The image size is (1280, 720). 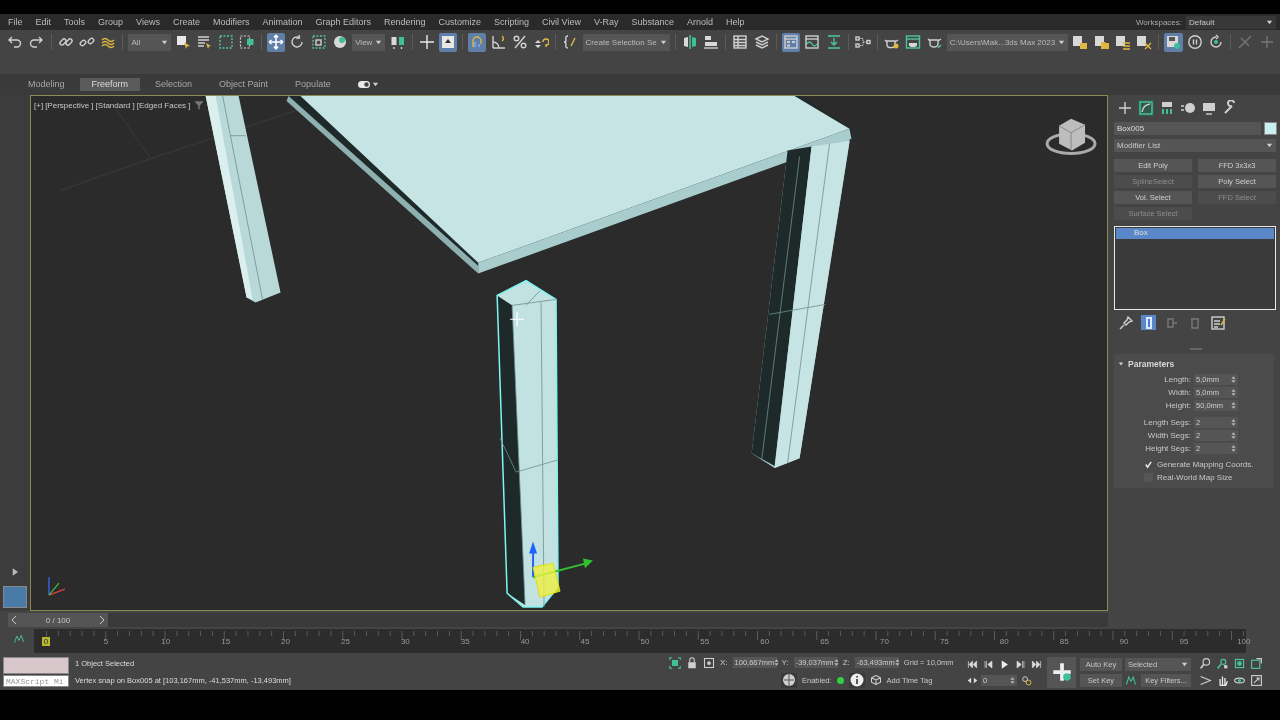 I want to click on viewport-label-menu: [Edged Faces ], so click(x=163, y=105).